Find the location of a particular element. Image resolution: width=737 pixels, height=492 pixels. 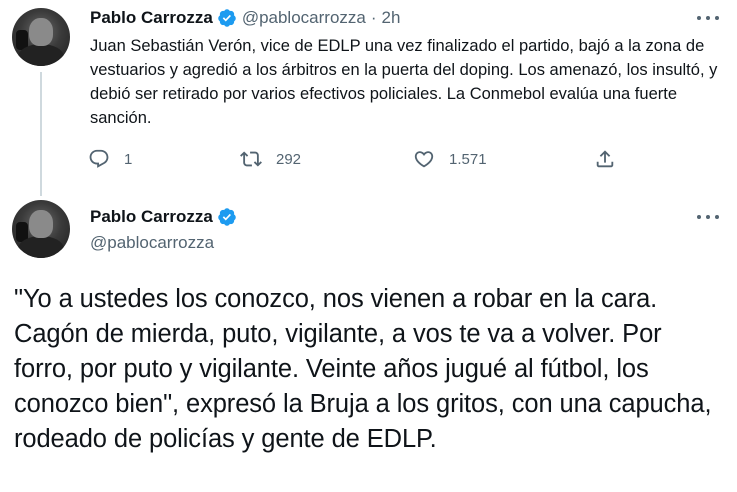

reply-icon is located at coordinates (99, 158).